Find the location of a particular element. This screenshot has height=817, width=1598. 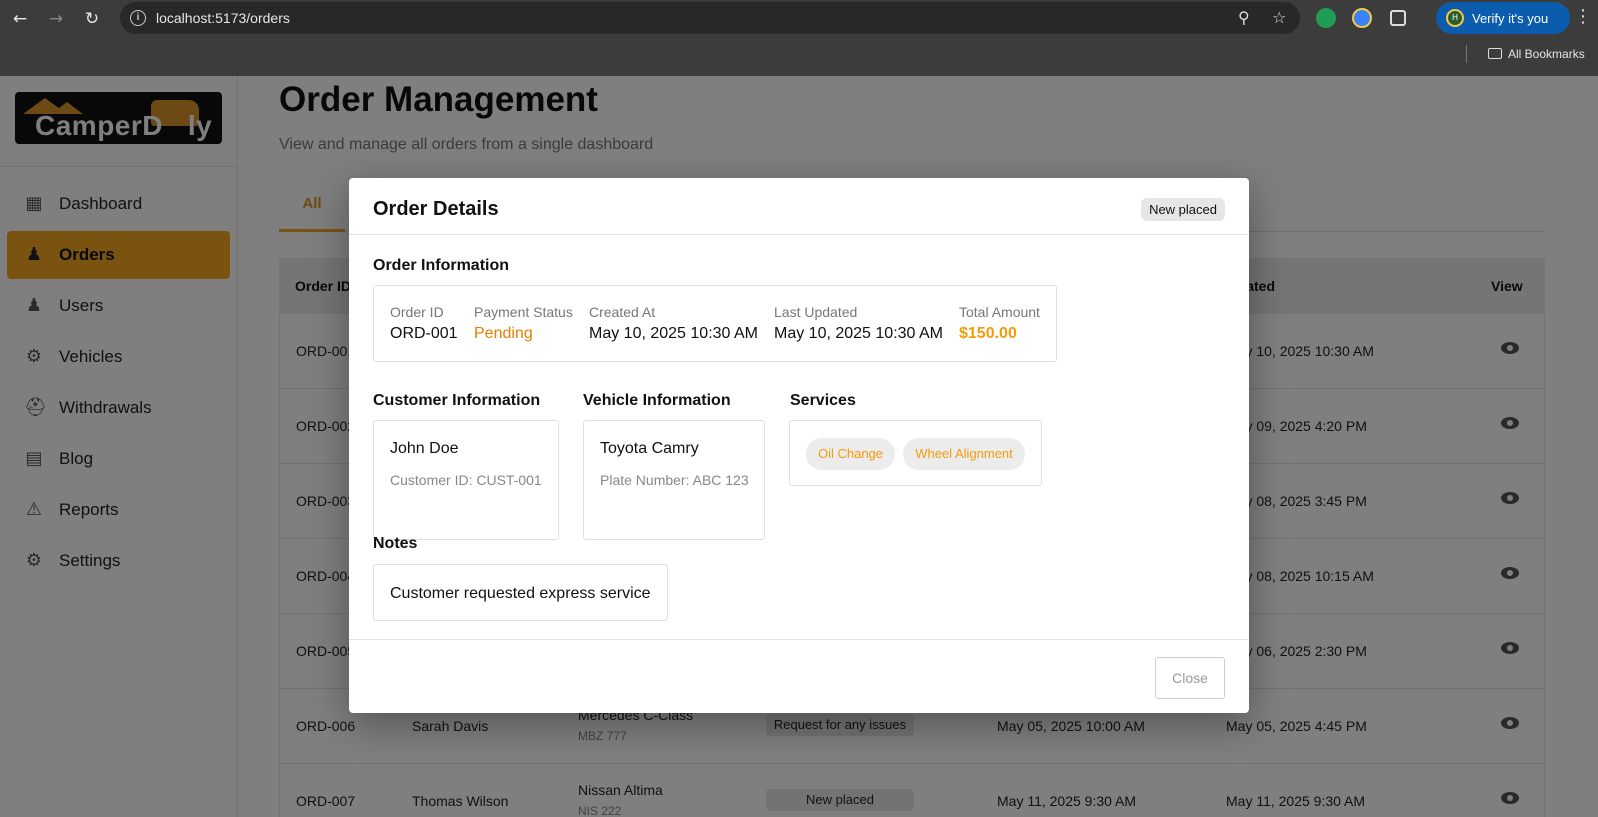

key-icon: ⚲ is located at coordinates (1244, 17).